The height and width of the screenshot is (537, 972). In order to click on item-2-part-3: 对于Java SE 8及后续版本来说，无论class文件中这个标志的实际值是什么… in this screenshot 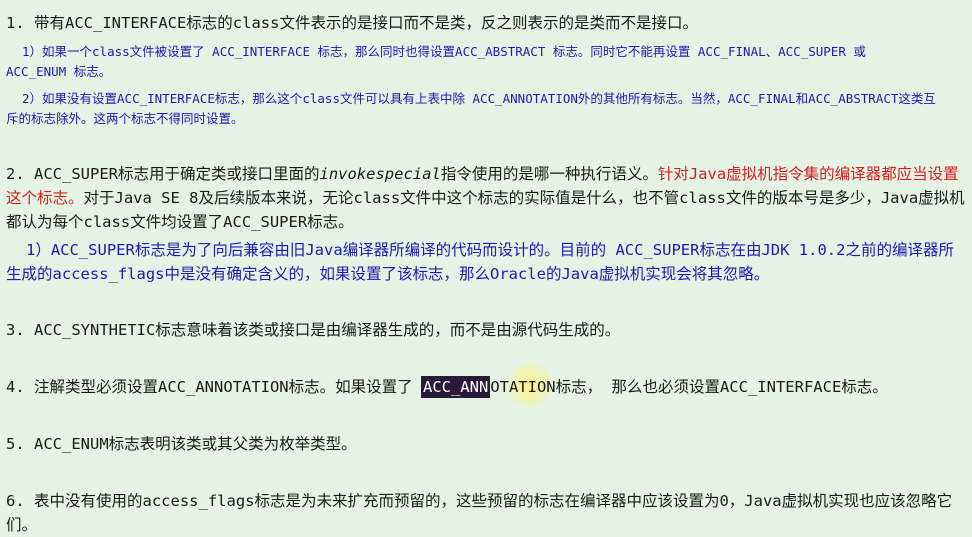, I will do `click(485, 210)`.